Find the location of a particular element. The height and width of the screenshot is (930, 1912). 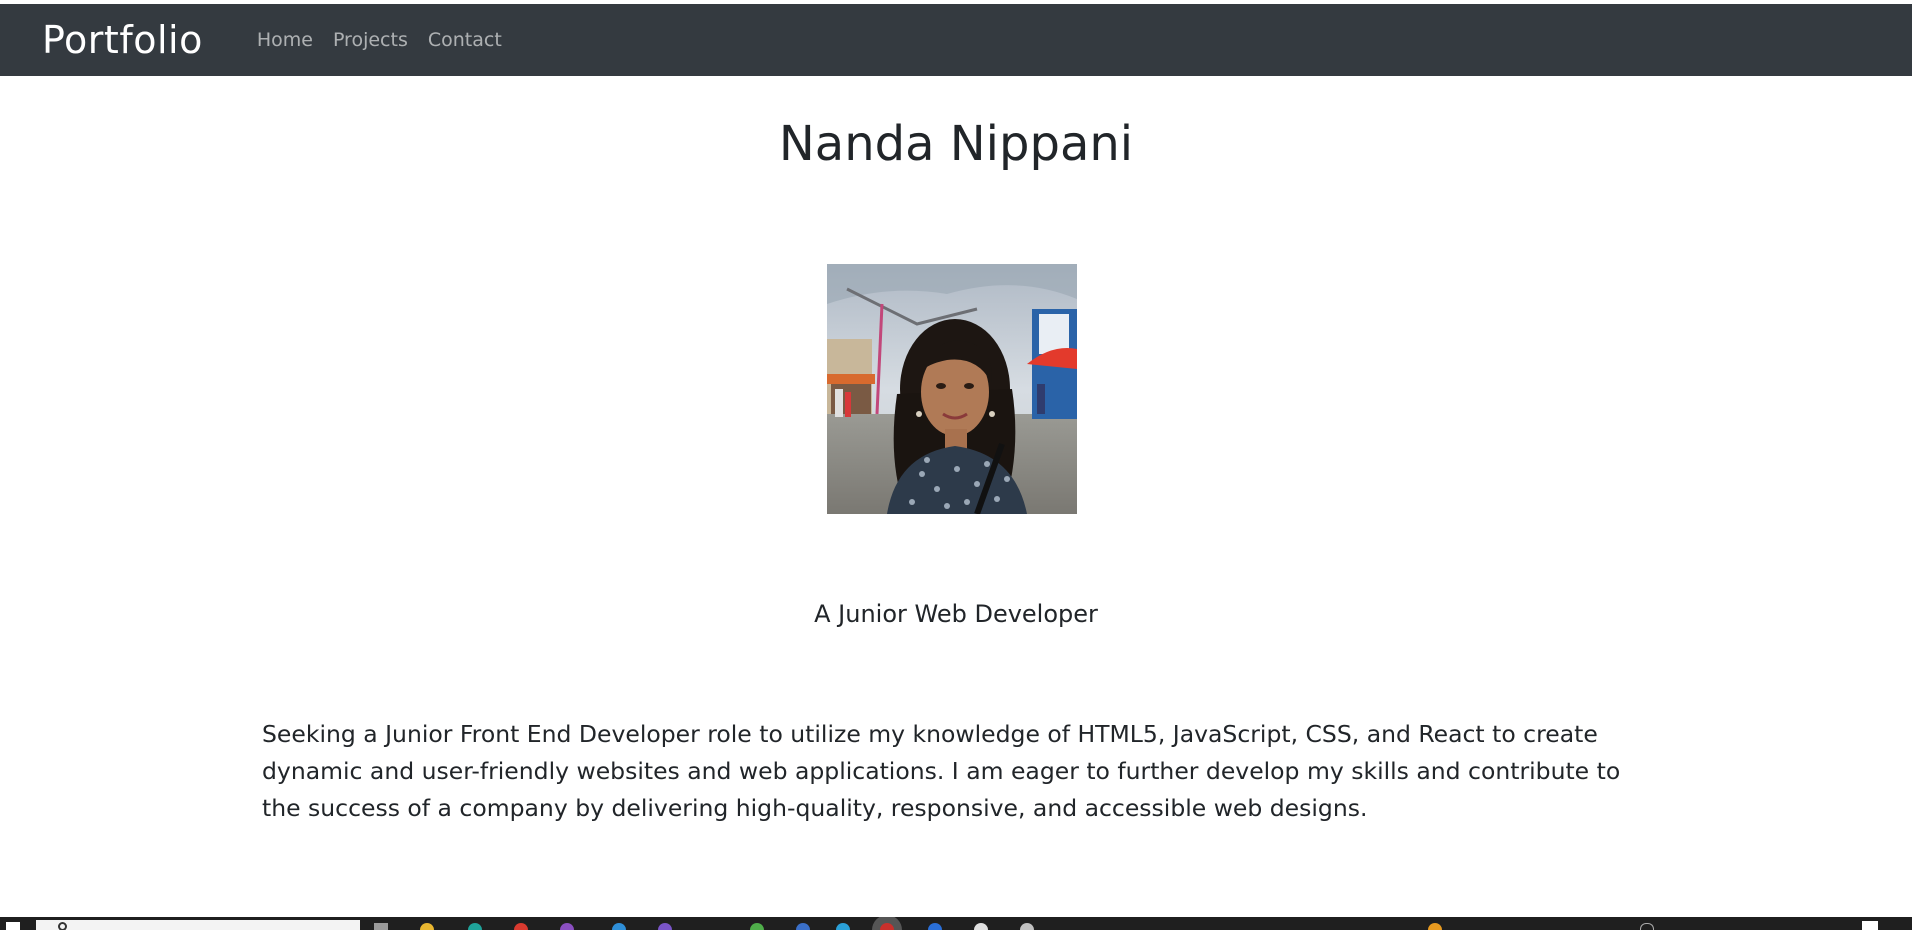

vscode-icon is located at coordinates (619, 926).